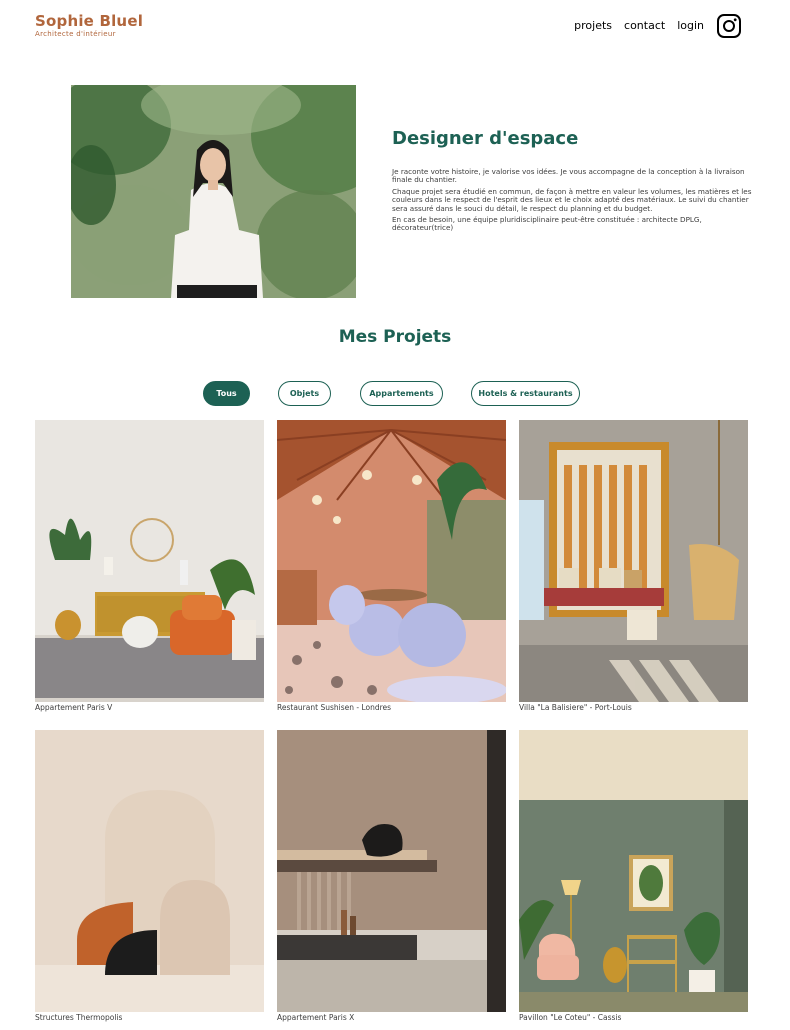  What do you see at coordinates (644, 26) in the screenshot?
I see `nav-contact-link: contact` at bounding box center [644, 26].